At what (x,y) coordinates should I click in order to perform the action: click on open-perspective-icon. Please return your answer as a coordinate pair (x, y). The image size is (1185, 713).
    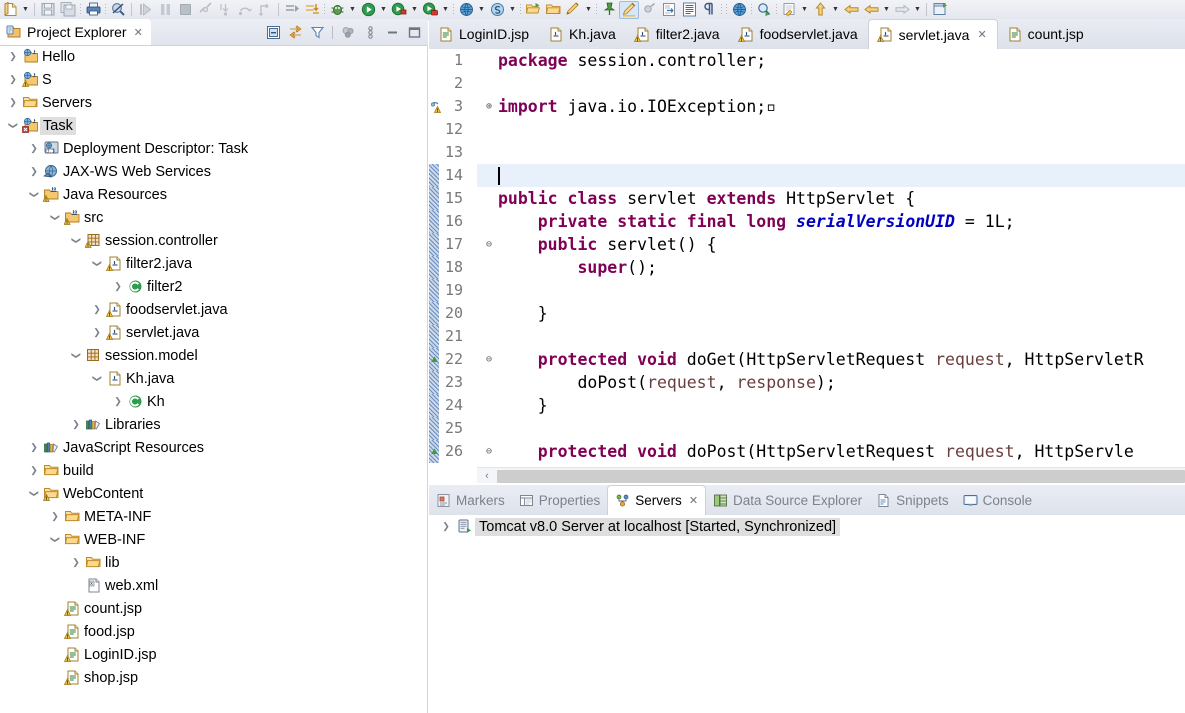
    Looking at the image, I should click on (940, 10).